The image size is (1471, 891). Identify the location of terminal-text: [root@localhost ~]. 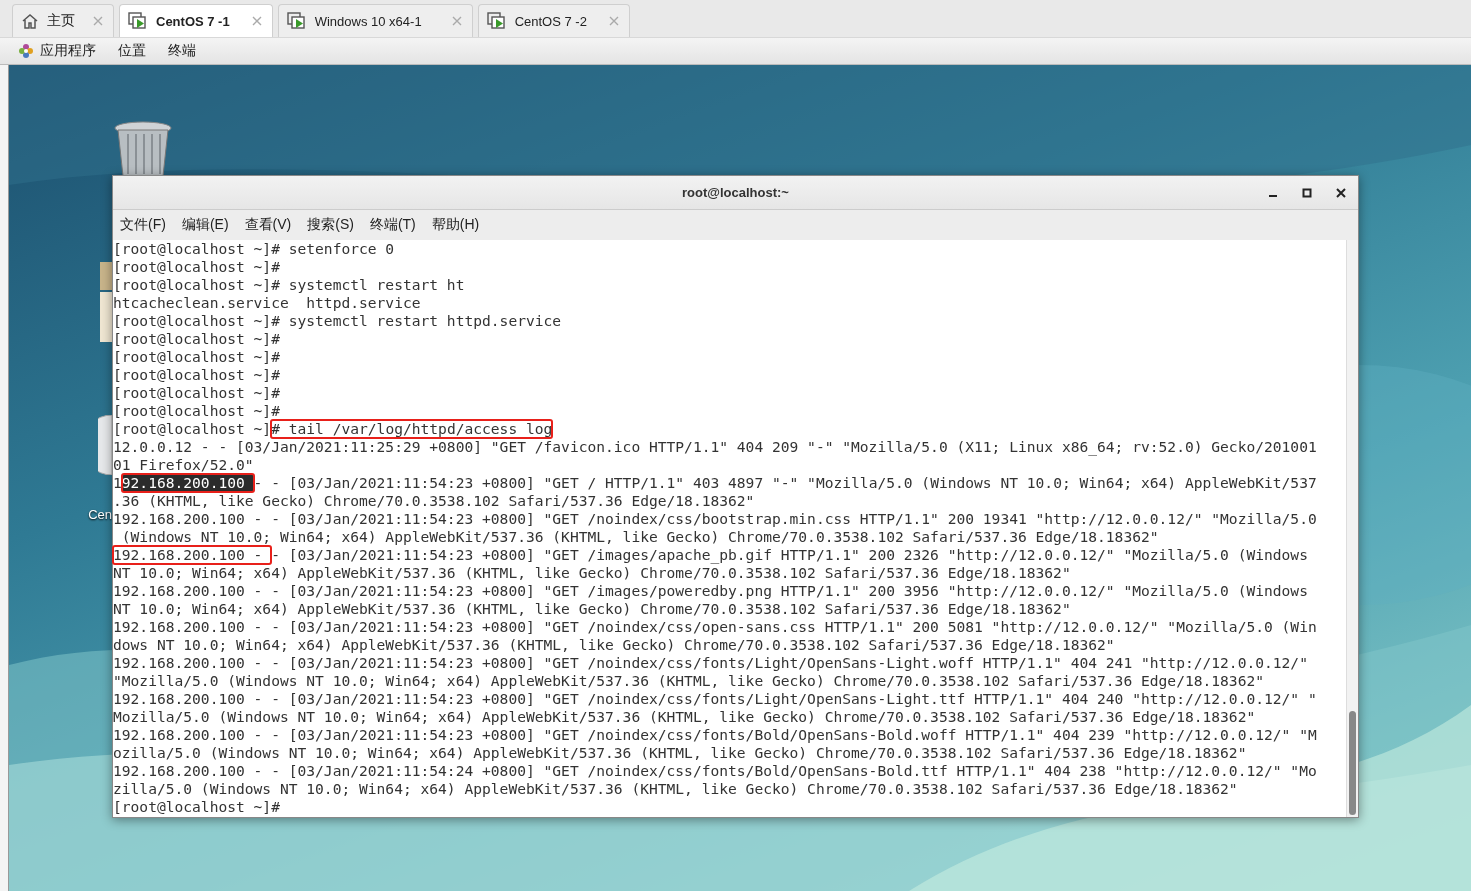
(192, 428).